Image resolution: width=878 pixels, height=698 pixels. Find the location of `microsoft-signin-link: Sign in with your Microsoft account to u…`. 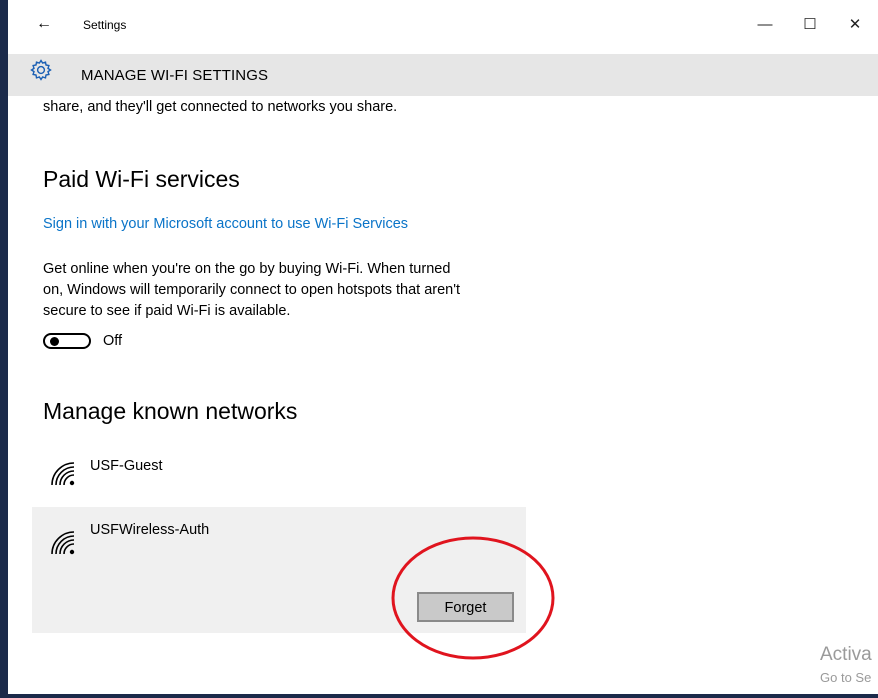

microsoft-signin-link: Sign in with your Microsoft account to u… is located at coordinates (225, 224).